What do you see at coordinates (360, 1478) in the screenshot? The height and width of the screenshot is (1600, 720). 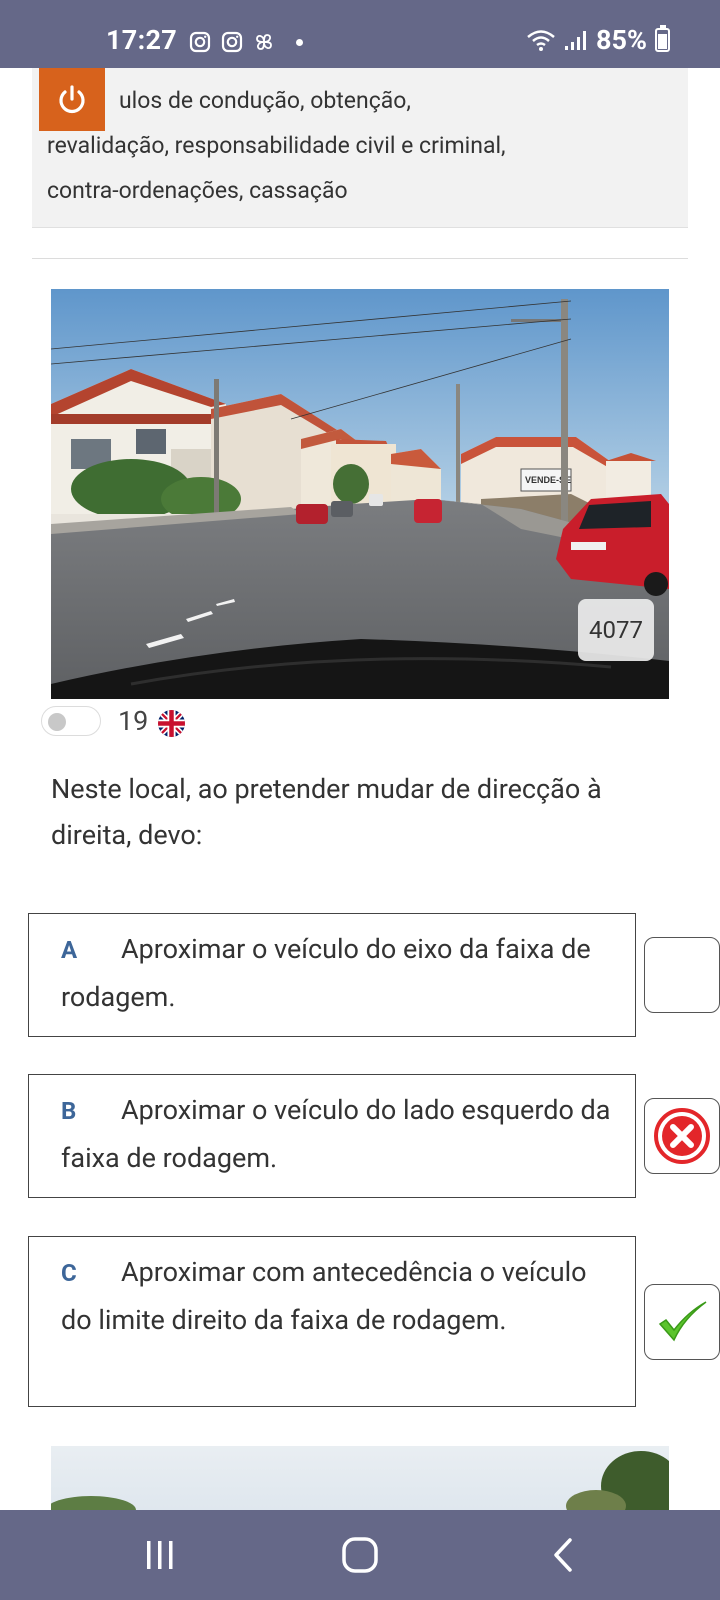 I see `next-question-photo` at bounding box center [360, 1478].